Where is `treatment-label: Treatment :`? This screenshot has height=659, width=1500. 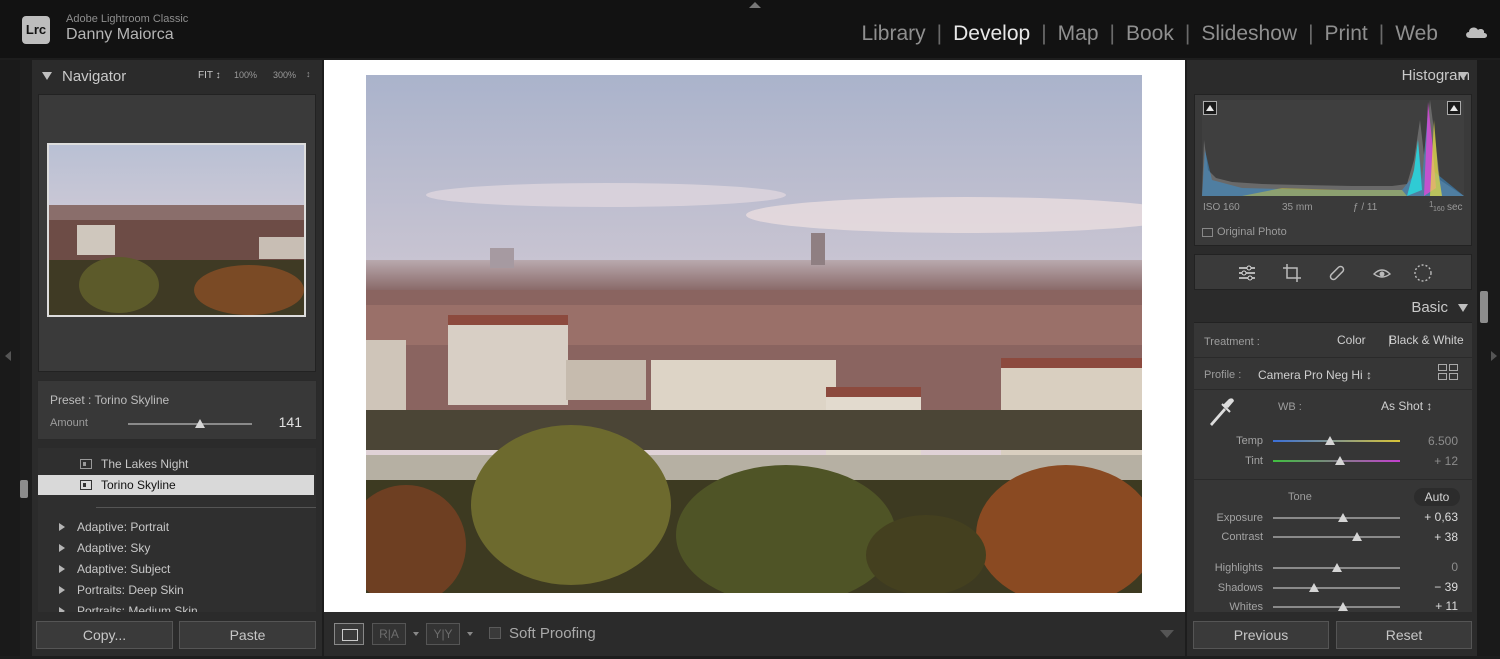 treatment-label: Treatment : is located at coordinates (1232, 342).